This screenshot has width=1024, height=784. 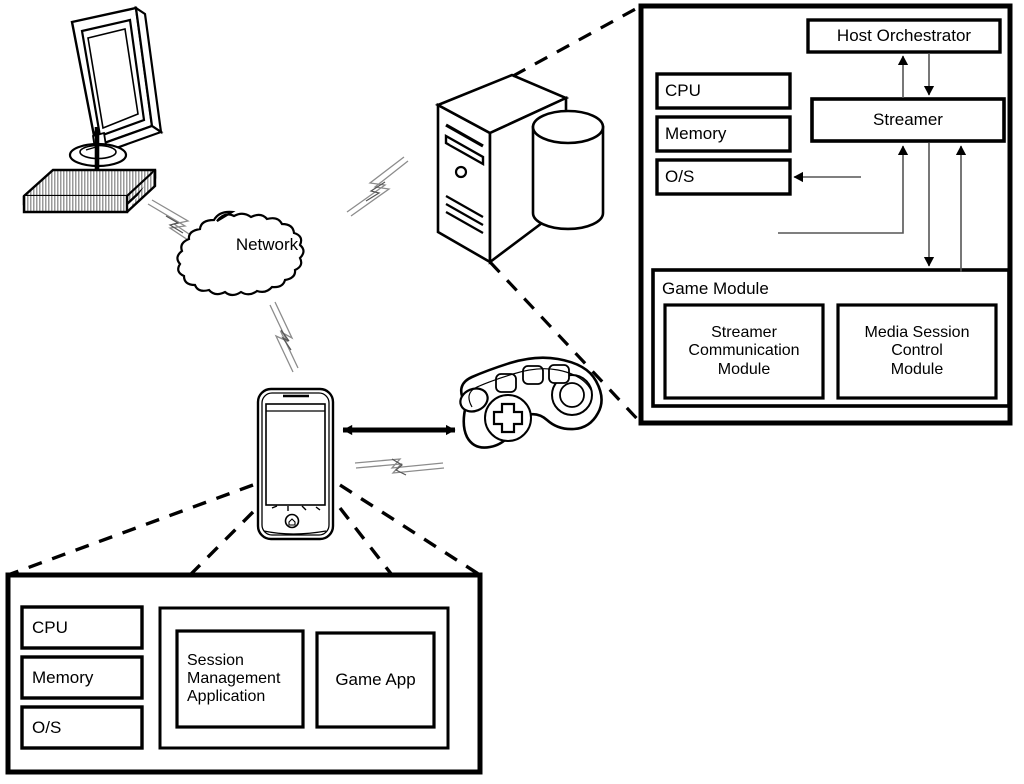 What do you see at coordinates (723, 134) in the screenshot?
I see `server-memory-box` at bounding box center [723, 134].